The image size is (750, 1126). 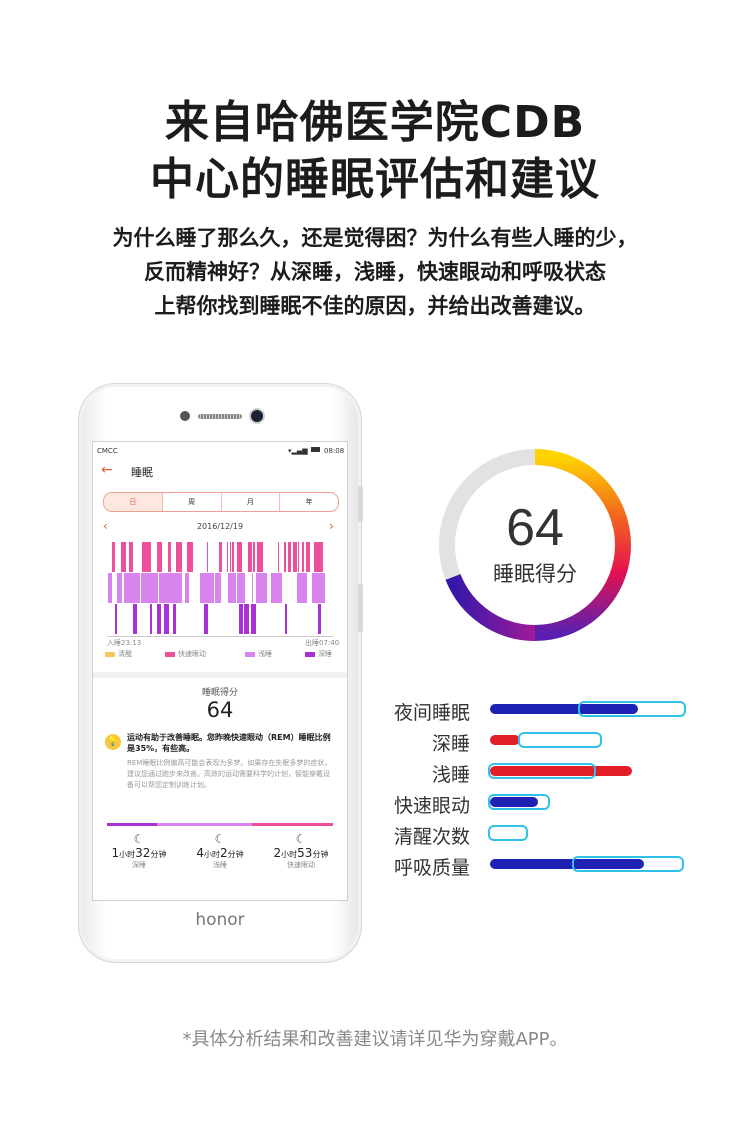 I want to click on stage-proportion-bar, so click(x=220, y=824).